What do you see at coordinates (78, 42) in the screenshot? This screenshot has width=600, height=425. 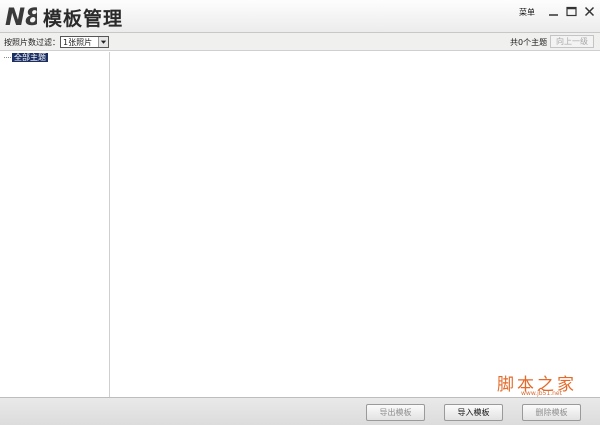 I see `filter-selected-value: 1张照片` at bounding box center [78, 42].